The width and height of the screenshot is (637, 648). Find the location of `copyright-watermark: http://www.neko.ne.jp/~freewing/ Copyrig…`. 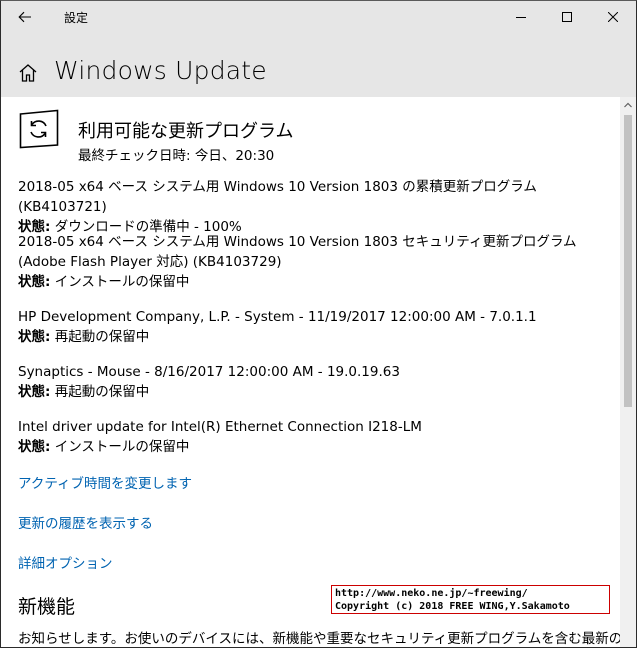

copyright-watermark: http://www.neko.ne.jp/~freewing/ Copyrig… is located at coordinates (470, 599).